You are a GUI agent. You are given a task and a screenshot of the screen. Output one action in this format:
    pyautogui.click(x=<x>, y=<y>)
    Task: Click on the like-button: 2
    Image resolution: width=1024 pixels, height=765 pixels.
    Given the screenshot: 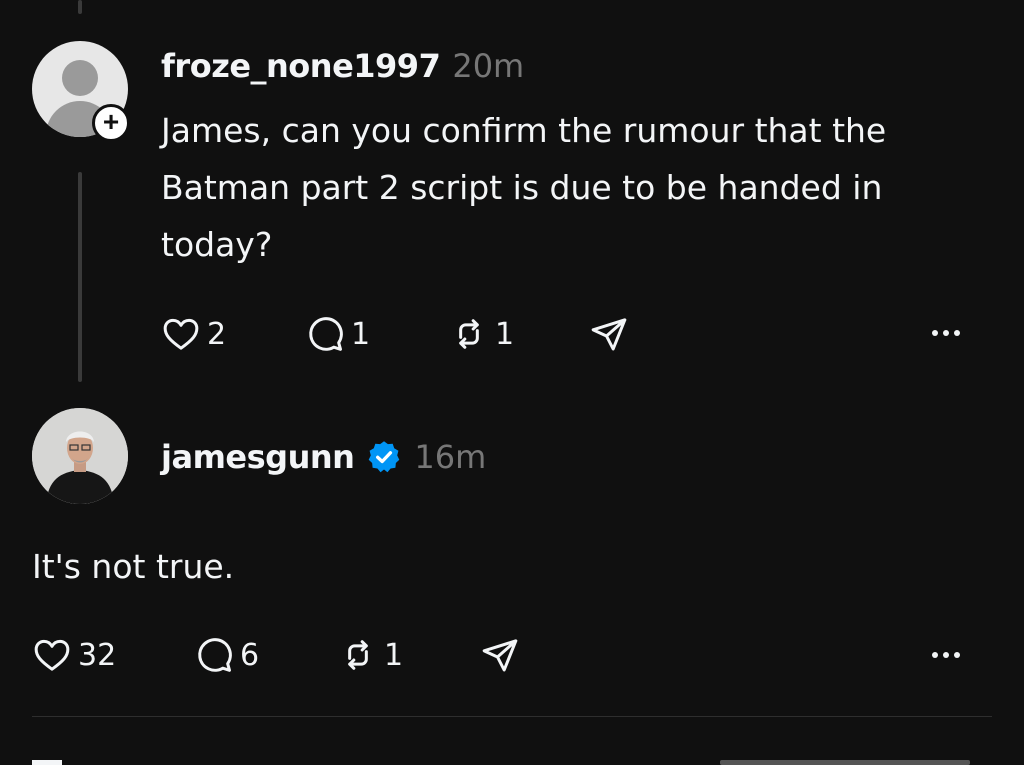 What is the action you would take?
    pyautogui.click(x=233, y=334)
    